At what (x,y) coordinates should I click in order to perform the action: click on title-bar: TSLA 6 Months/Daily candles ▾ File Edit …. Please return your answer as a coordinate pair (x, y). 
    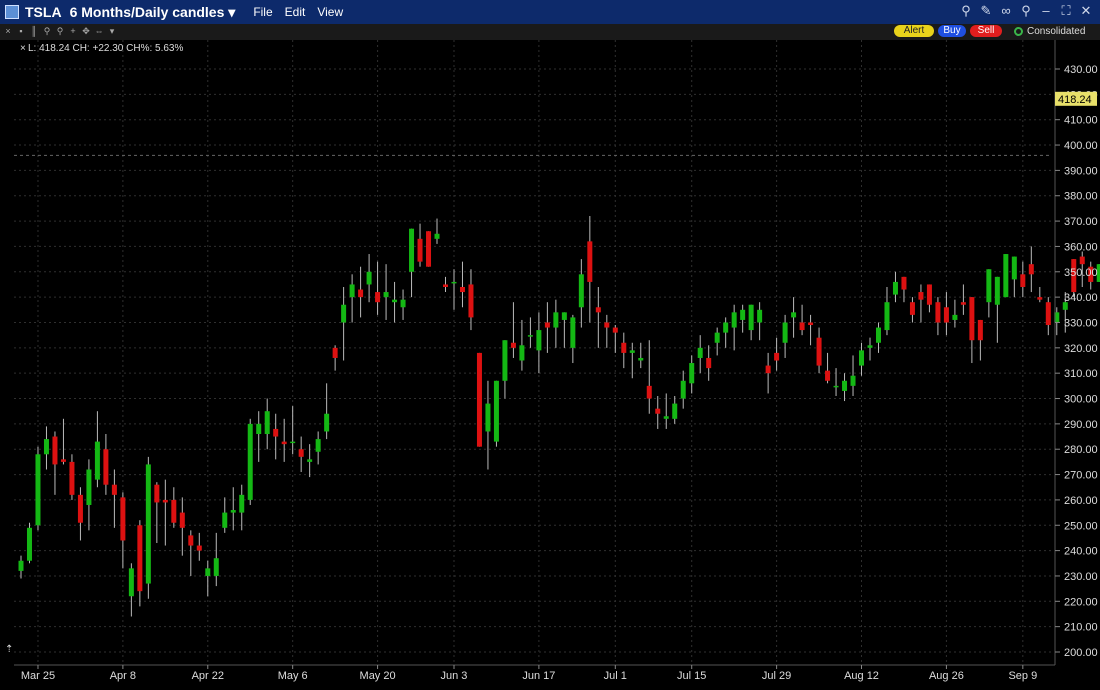
    Looking at the image, I should click on (550, 12).